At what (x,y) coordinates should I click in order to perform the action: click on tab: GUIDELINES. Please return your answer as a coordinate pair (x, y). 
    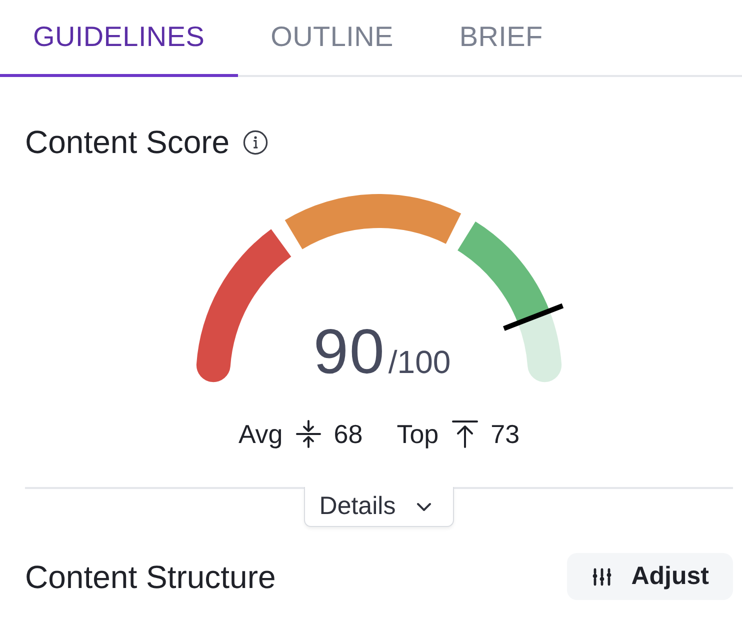
    Looking at the image, I should click on (119, 38).